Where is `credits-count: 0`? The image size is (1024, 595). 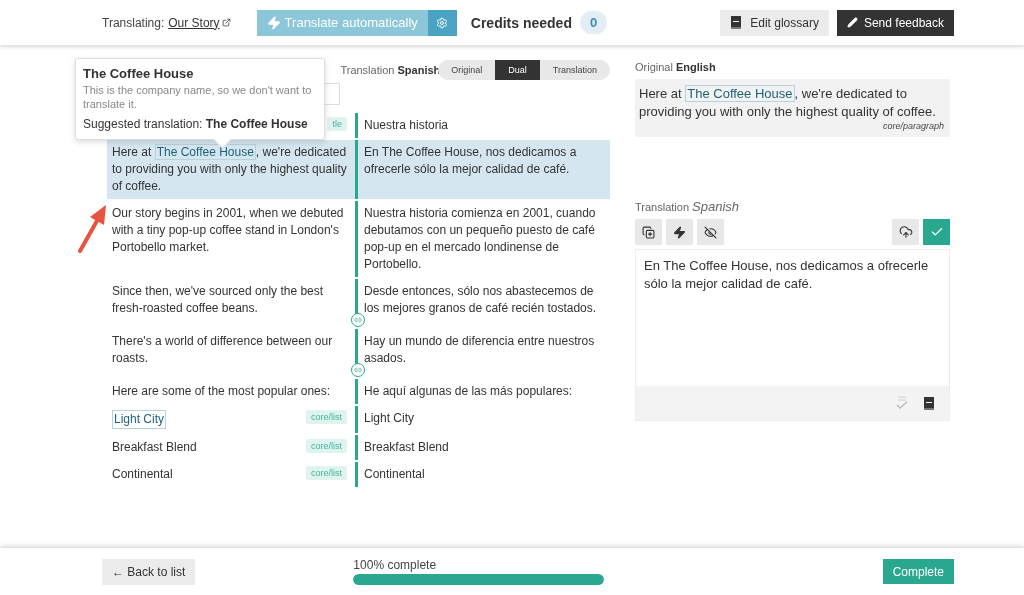 credits-count: 0 is located at coordinates (593, 22).